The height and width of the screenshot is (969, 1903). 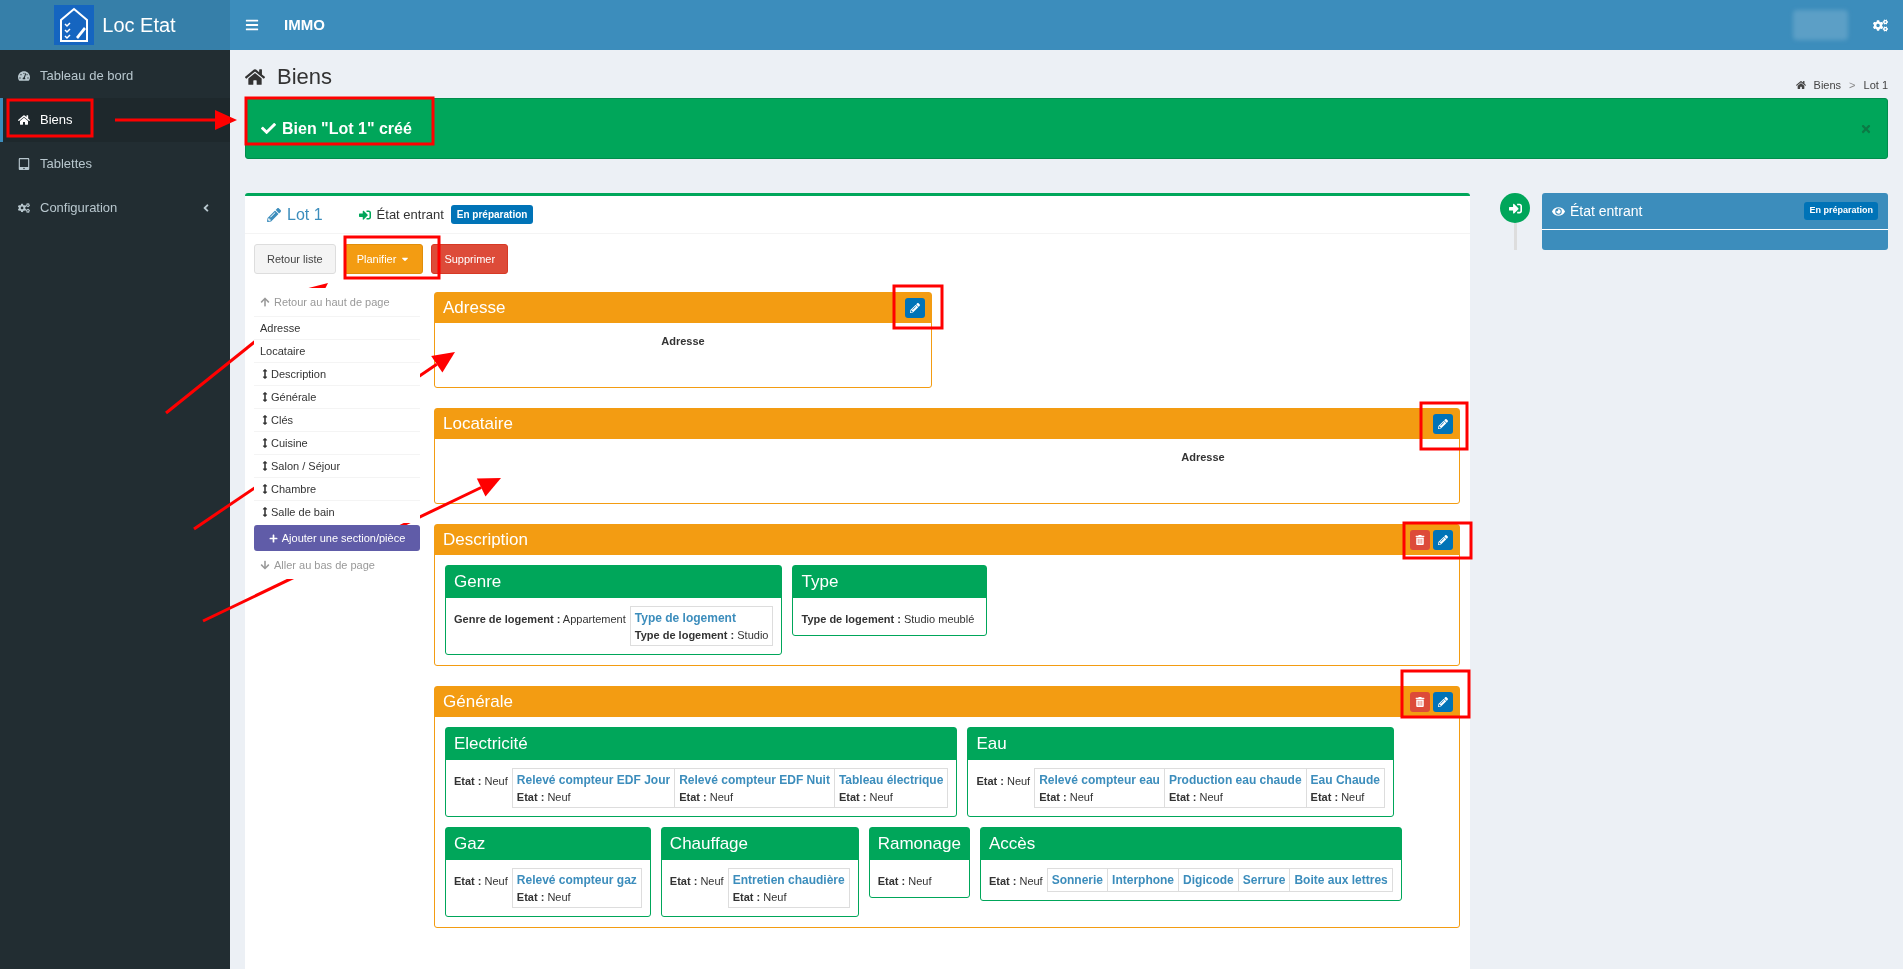 I want to click on action-button: Supprimer, so click(x=470, y=259).